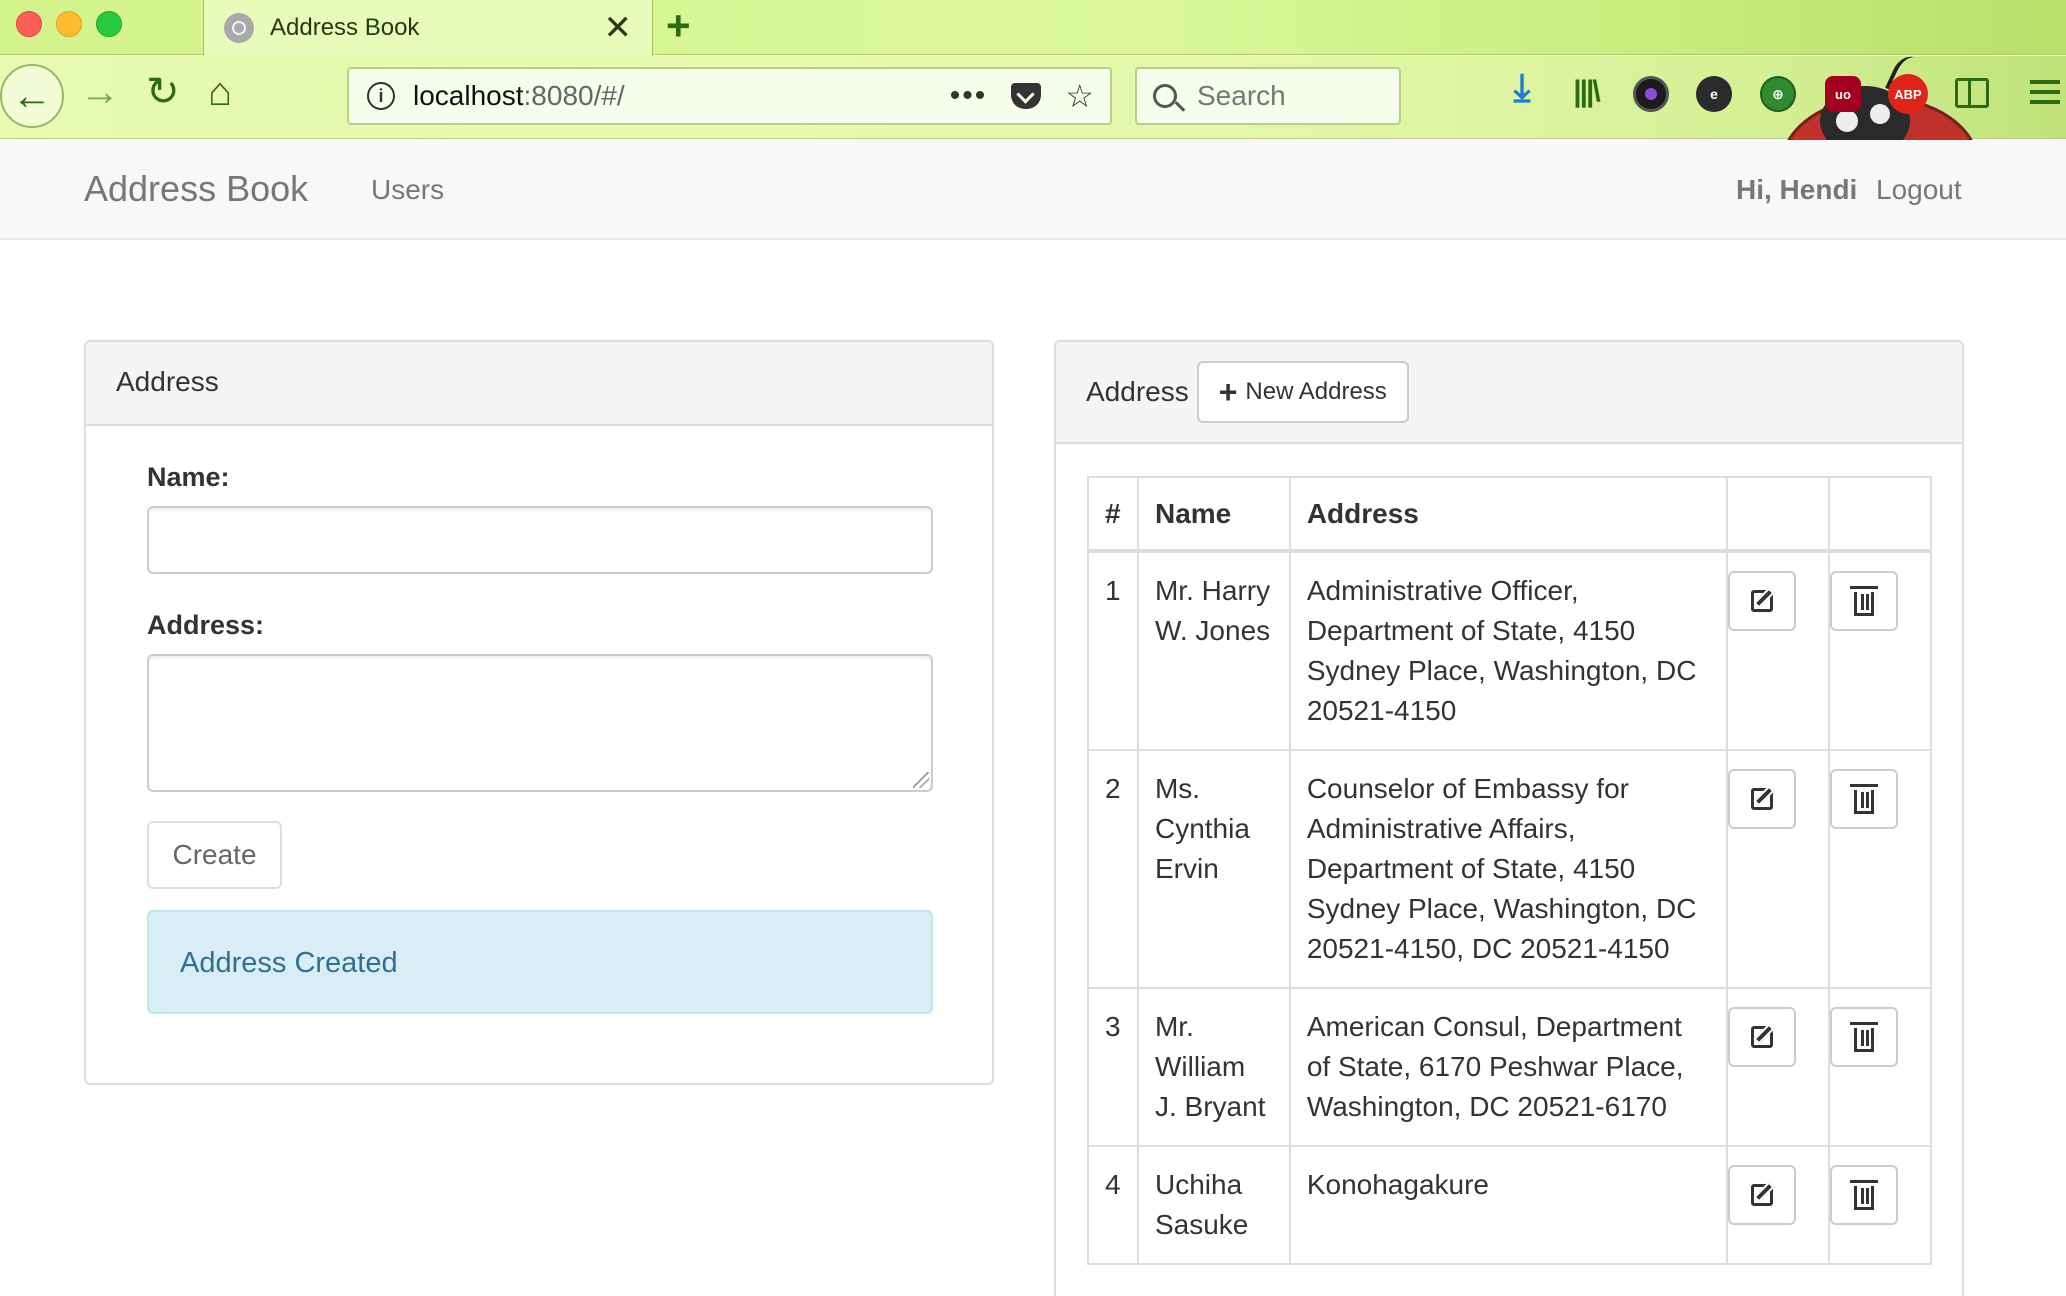 The image size is (2066, 1296). Describe the element at coordinates (540, 962) in the screenshot. I see `success-alert: Address Created` at that location.